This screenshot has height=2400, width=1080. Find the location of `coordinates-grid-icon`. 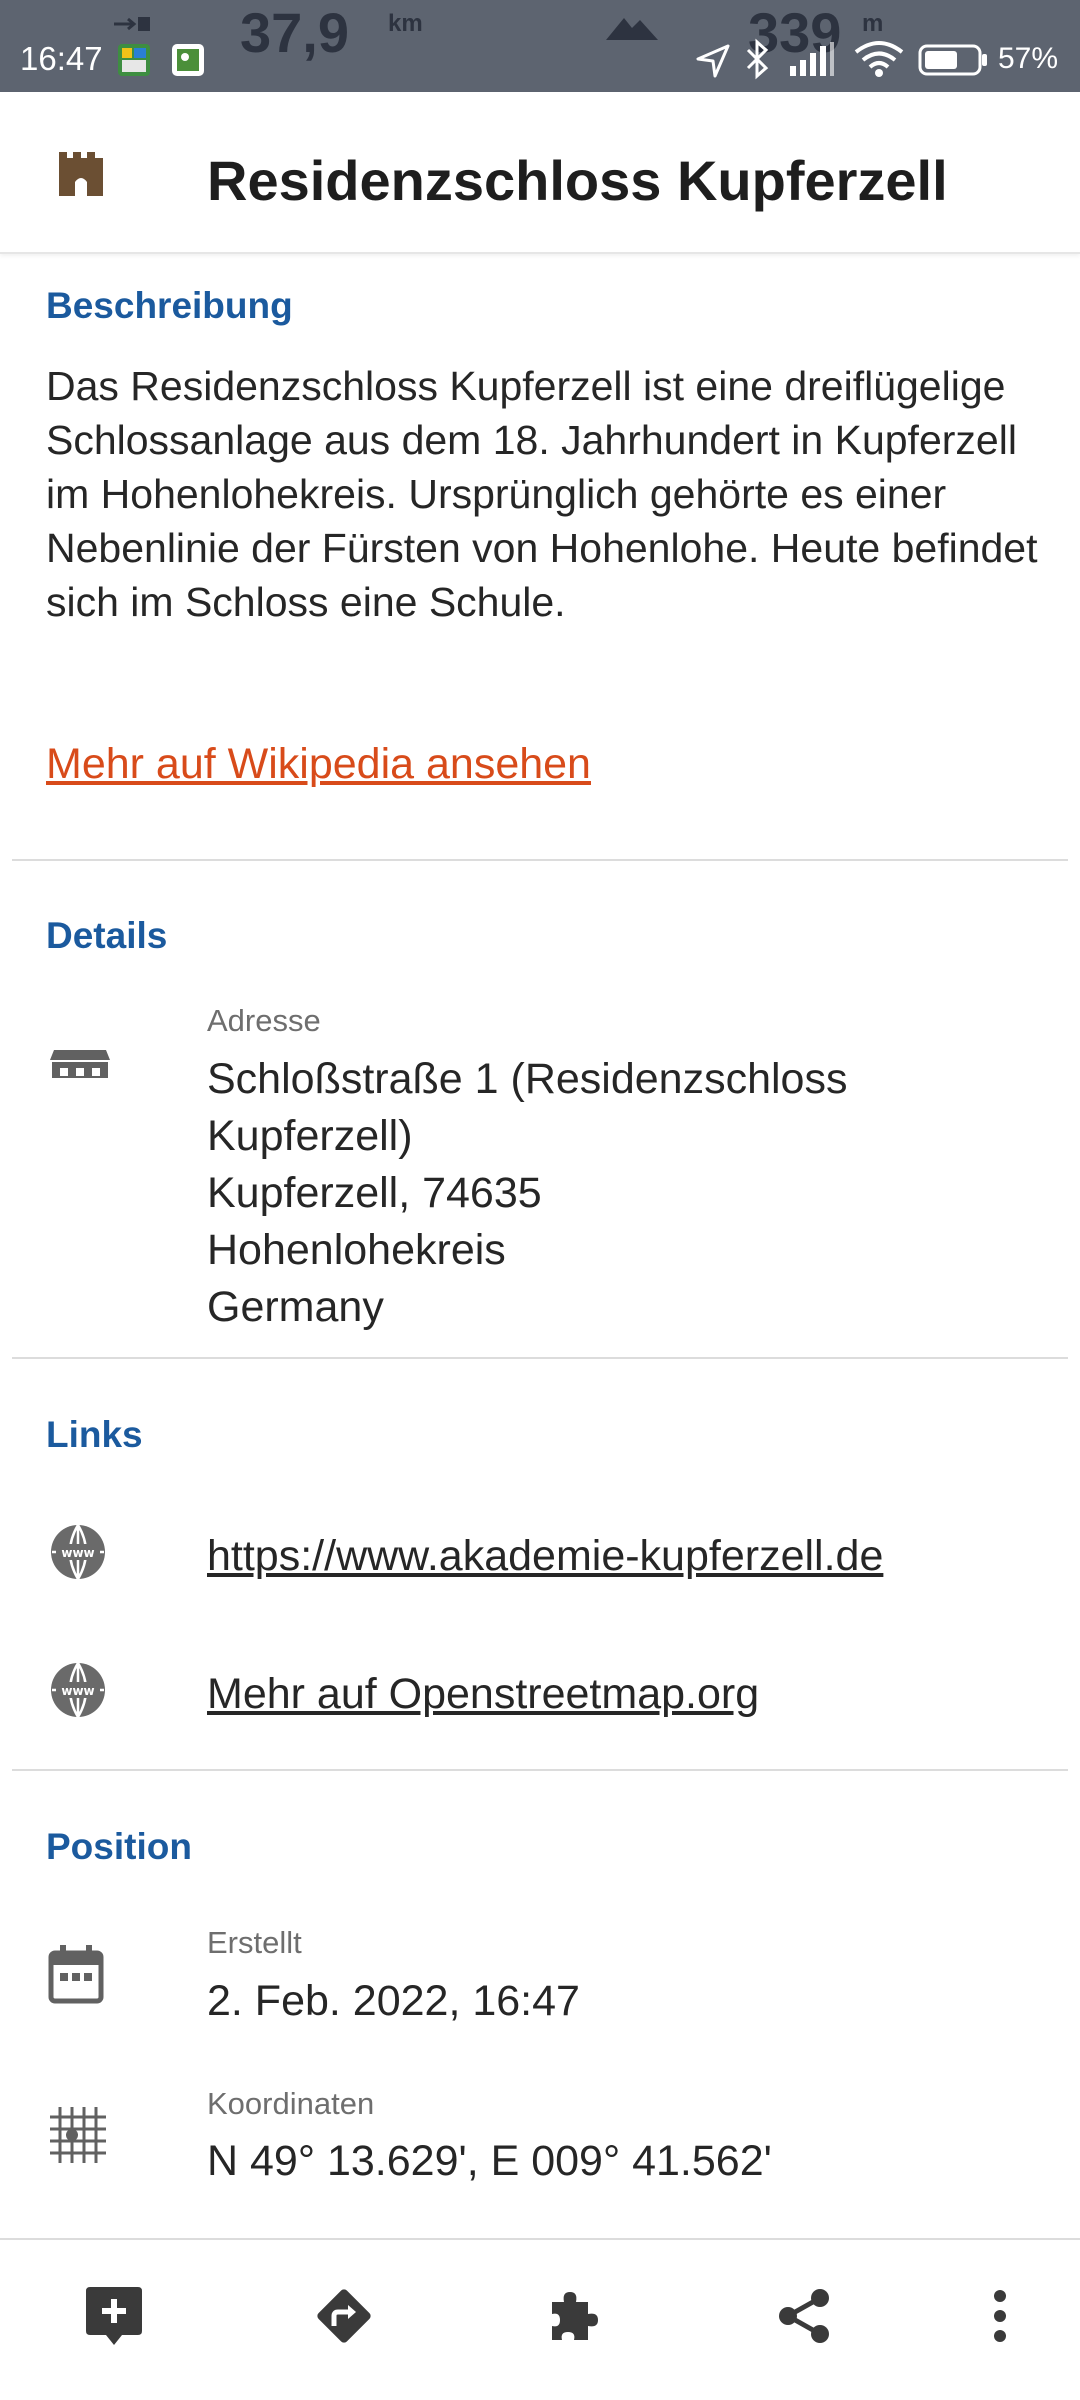

coordinates-grid-icon is located at coordinates (78, 2137).